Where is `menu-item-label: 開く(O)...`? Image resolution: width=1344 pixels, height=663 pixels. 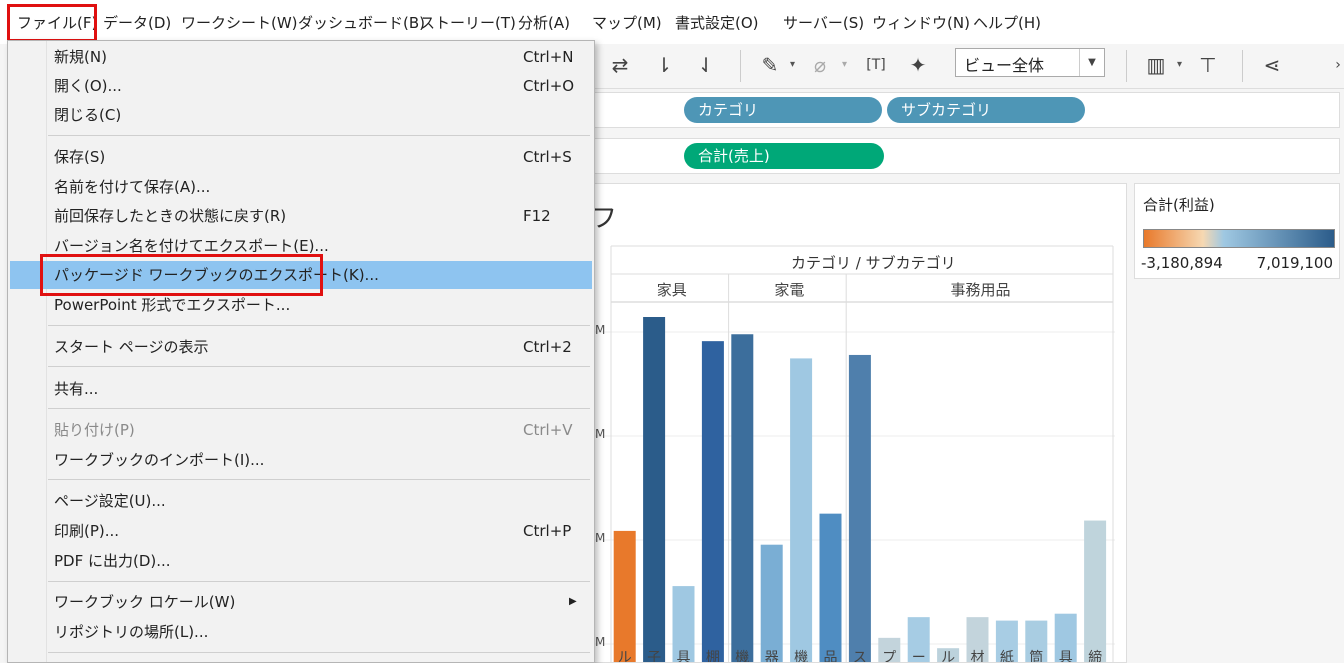
menu-item-label: 開く(O)... is located at coordinates (88, 86).